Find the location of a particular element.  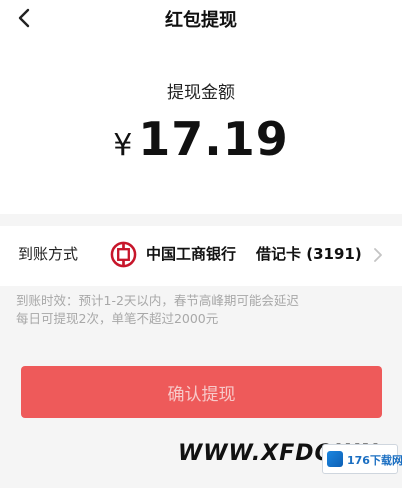

page-title: 红包提现 is located at coordinates (201, 20).